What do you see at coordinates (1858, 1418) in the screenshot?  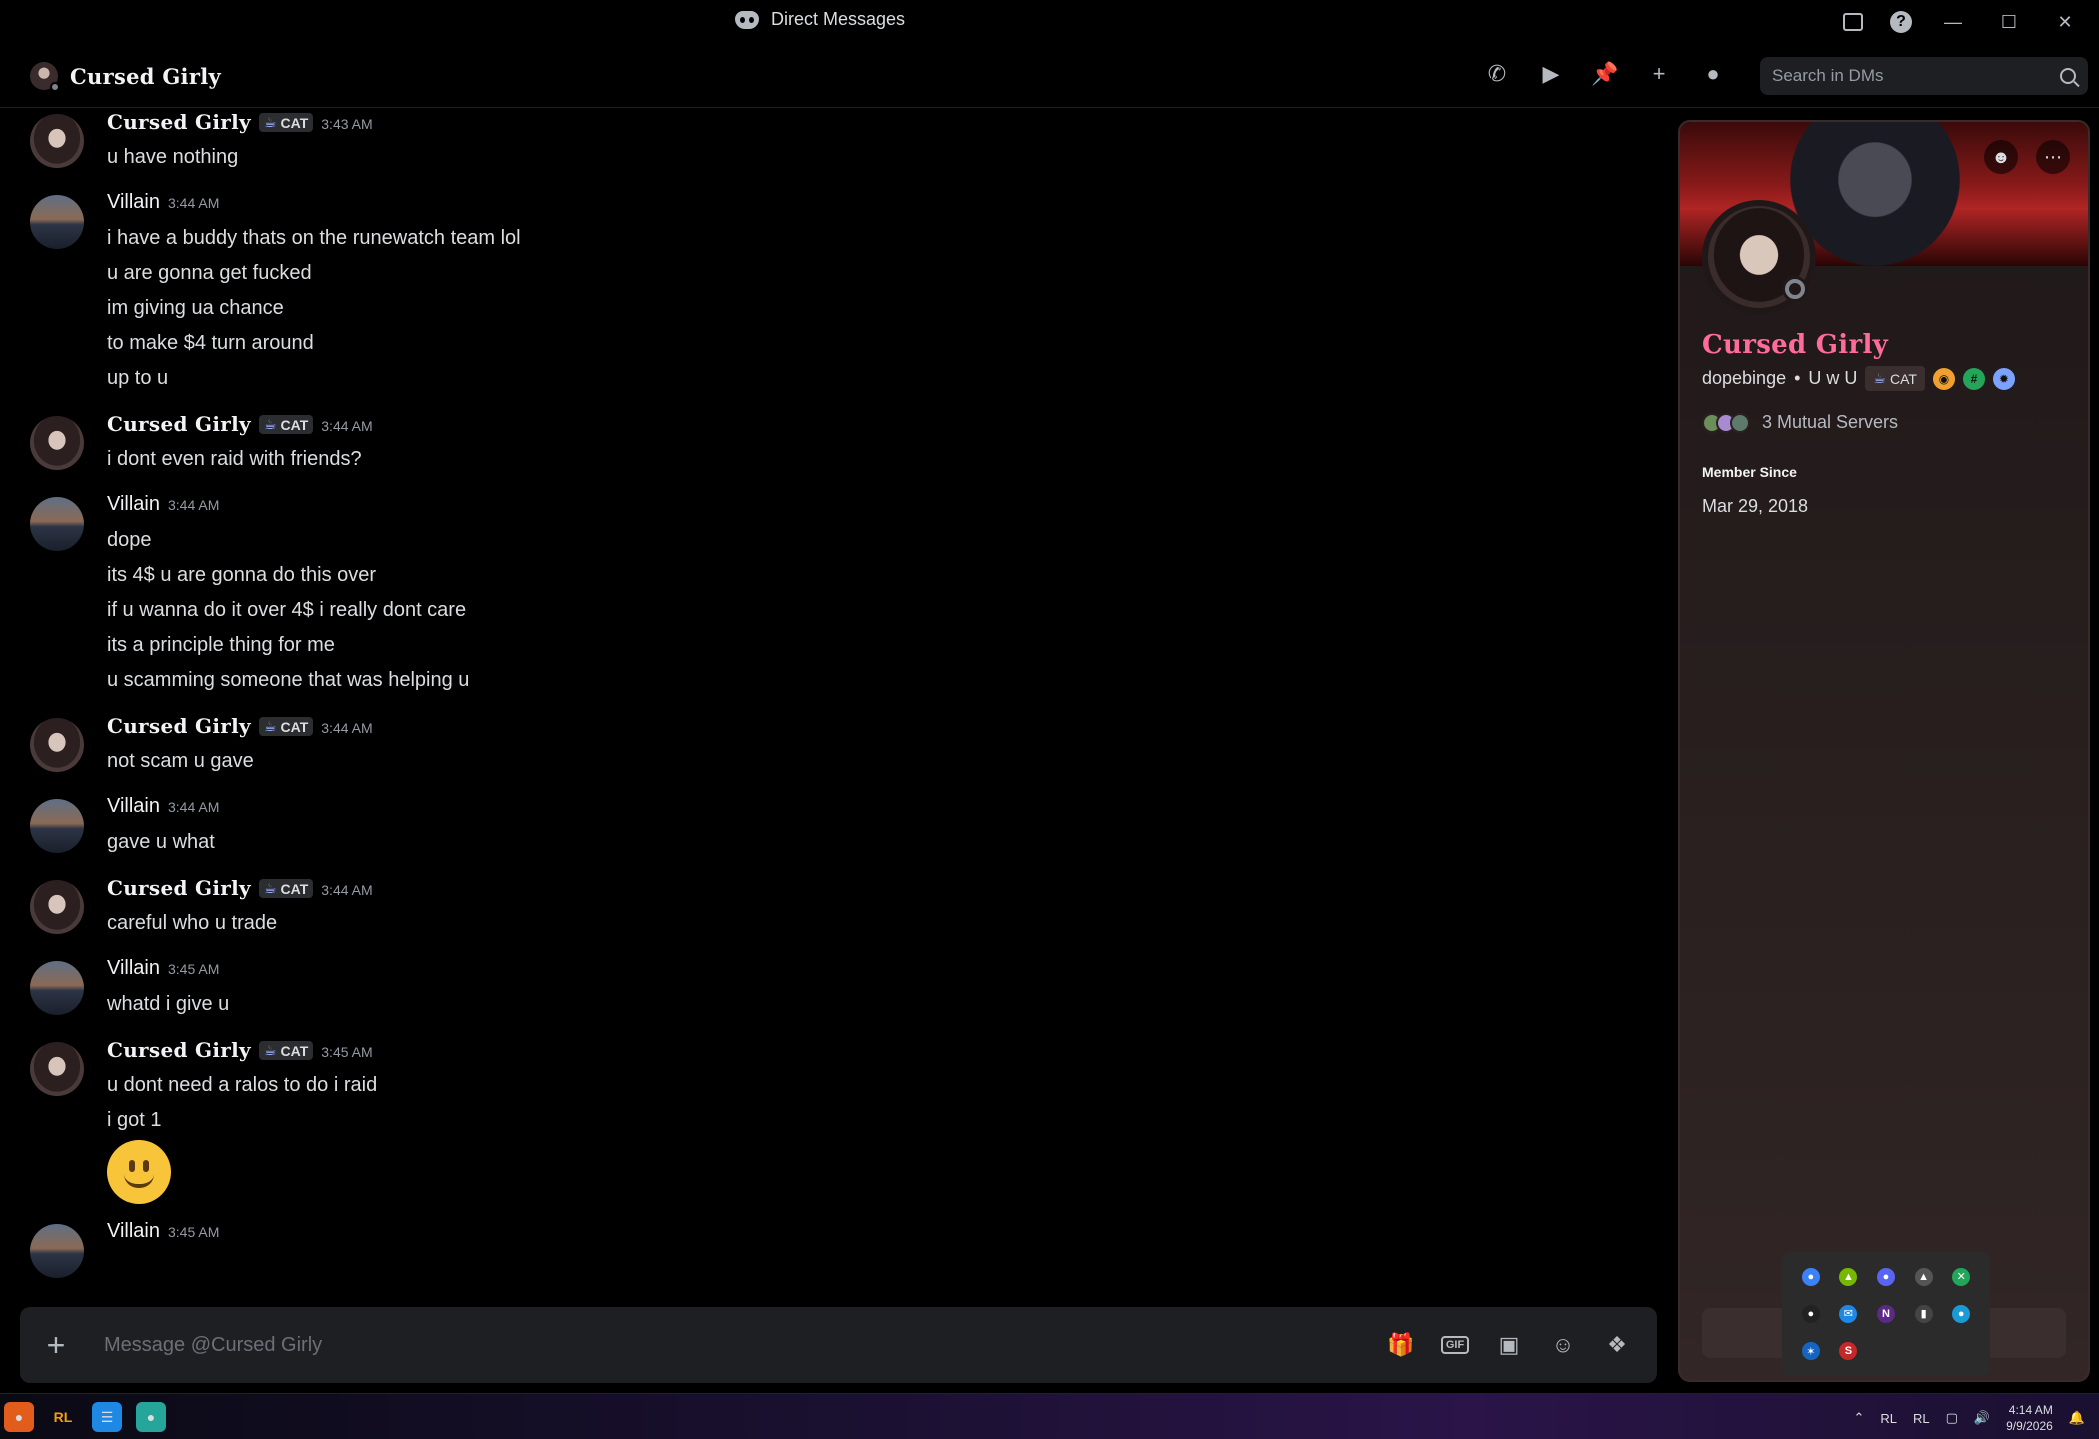 I see `tray-overflow-chevron-icon: ⌃` at bounding box center [1858, 1418].